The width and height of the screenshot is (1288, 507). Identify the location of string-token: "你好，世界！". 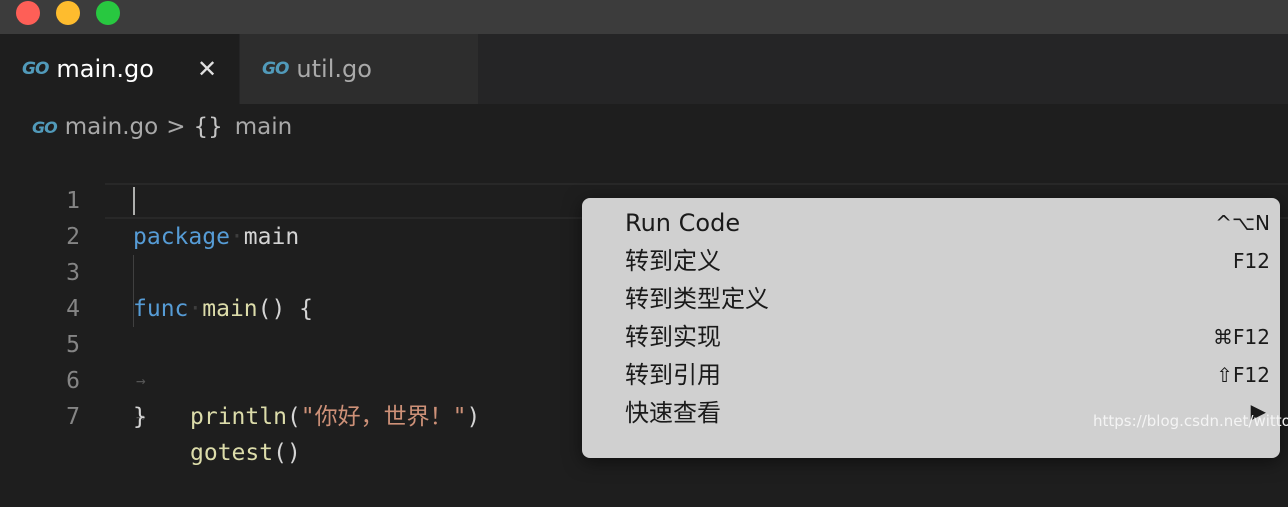
(383, 417).